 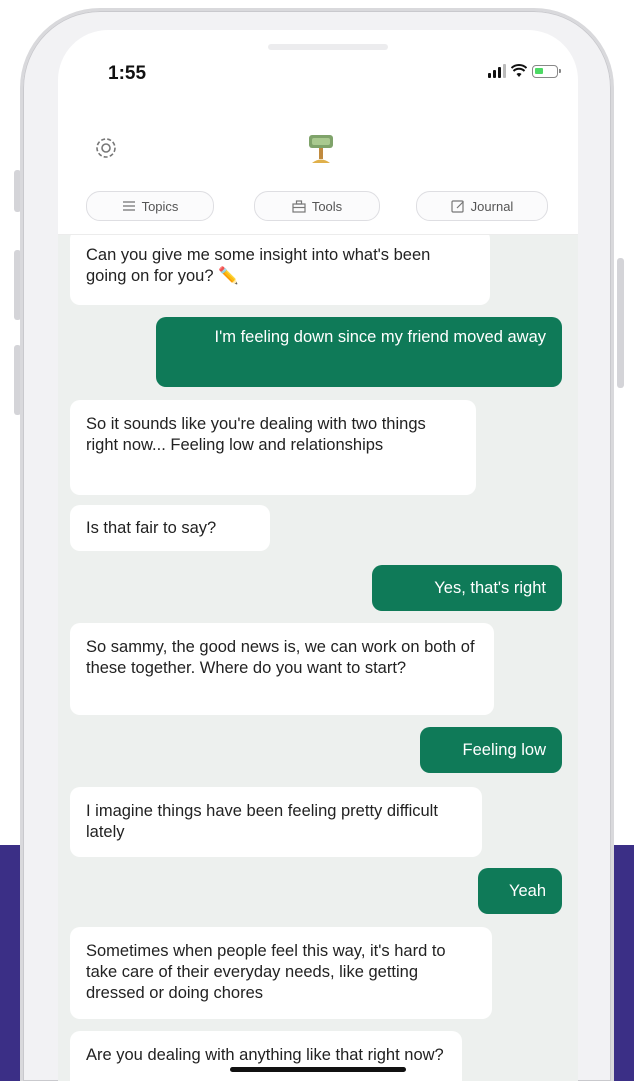 What do you see at coordinates (321, 149) in the screenshot?
I see `app-logo-icon` at bounding box center [321, 149].